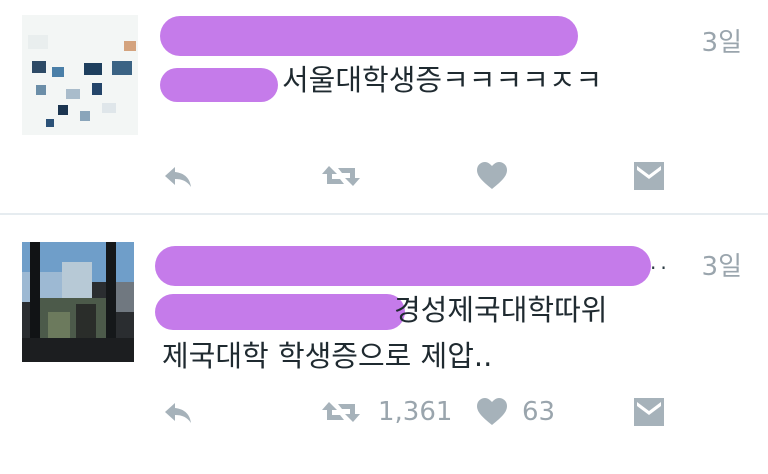  I want to click on tweet-text: 서울대학생증ㅋㅋㅋㅋㅈㅋ, so click(442, 80).